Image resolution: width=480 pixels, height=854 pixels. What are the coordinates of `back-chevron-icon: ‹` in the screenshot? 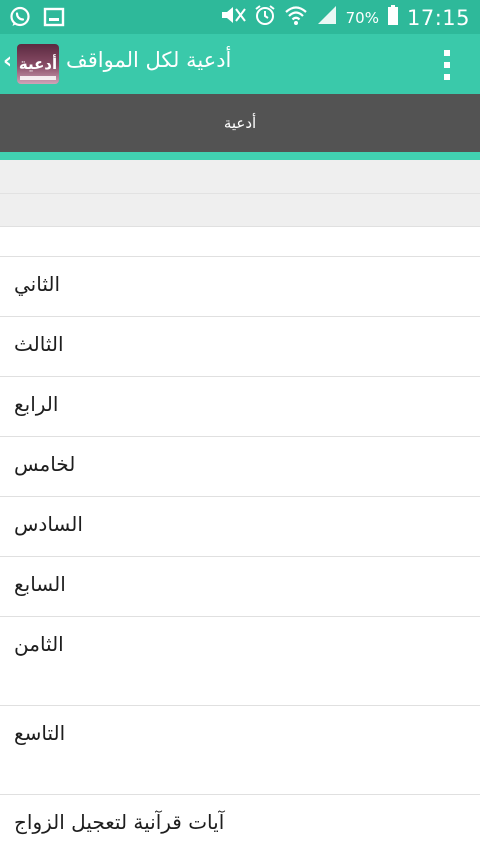 It's located at (7, 62).